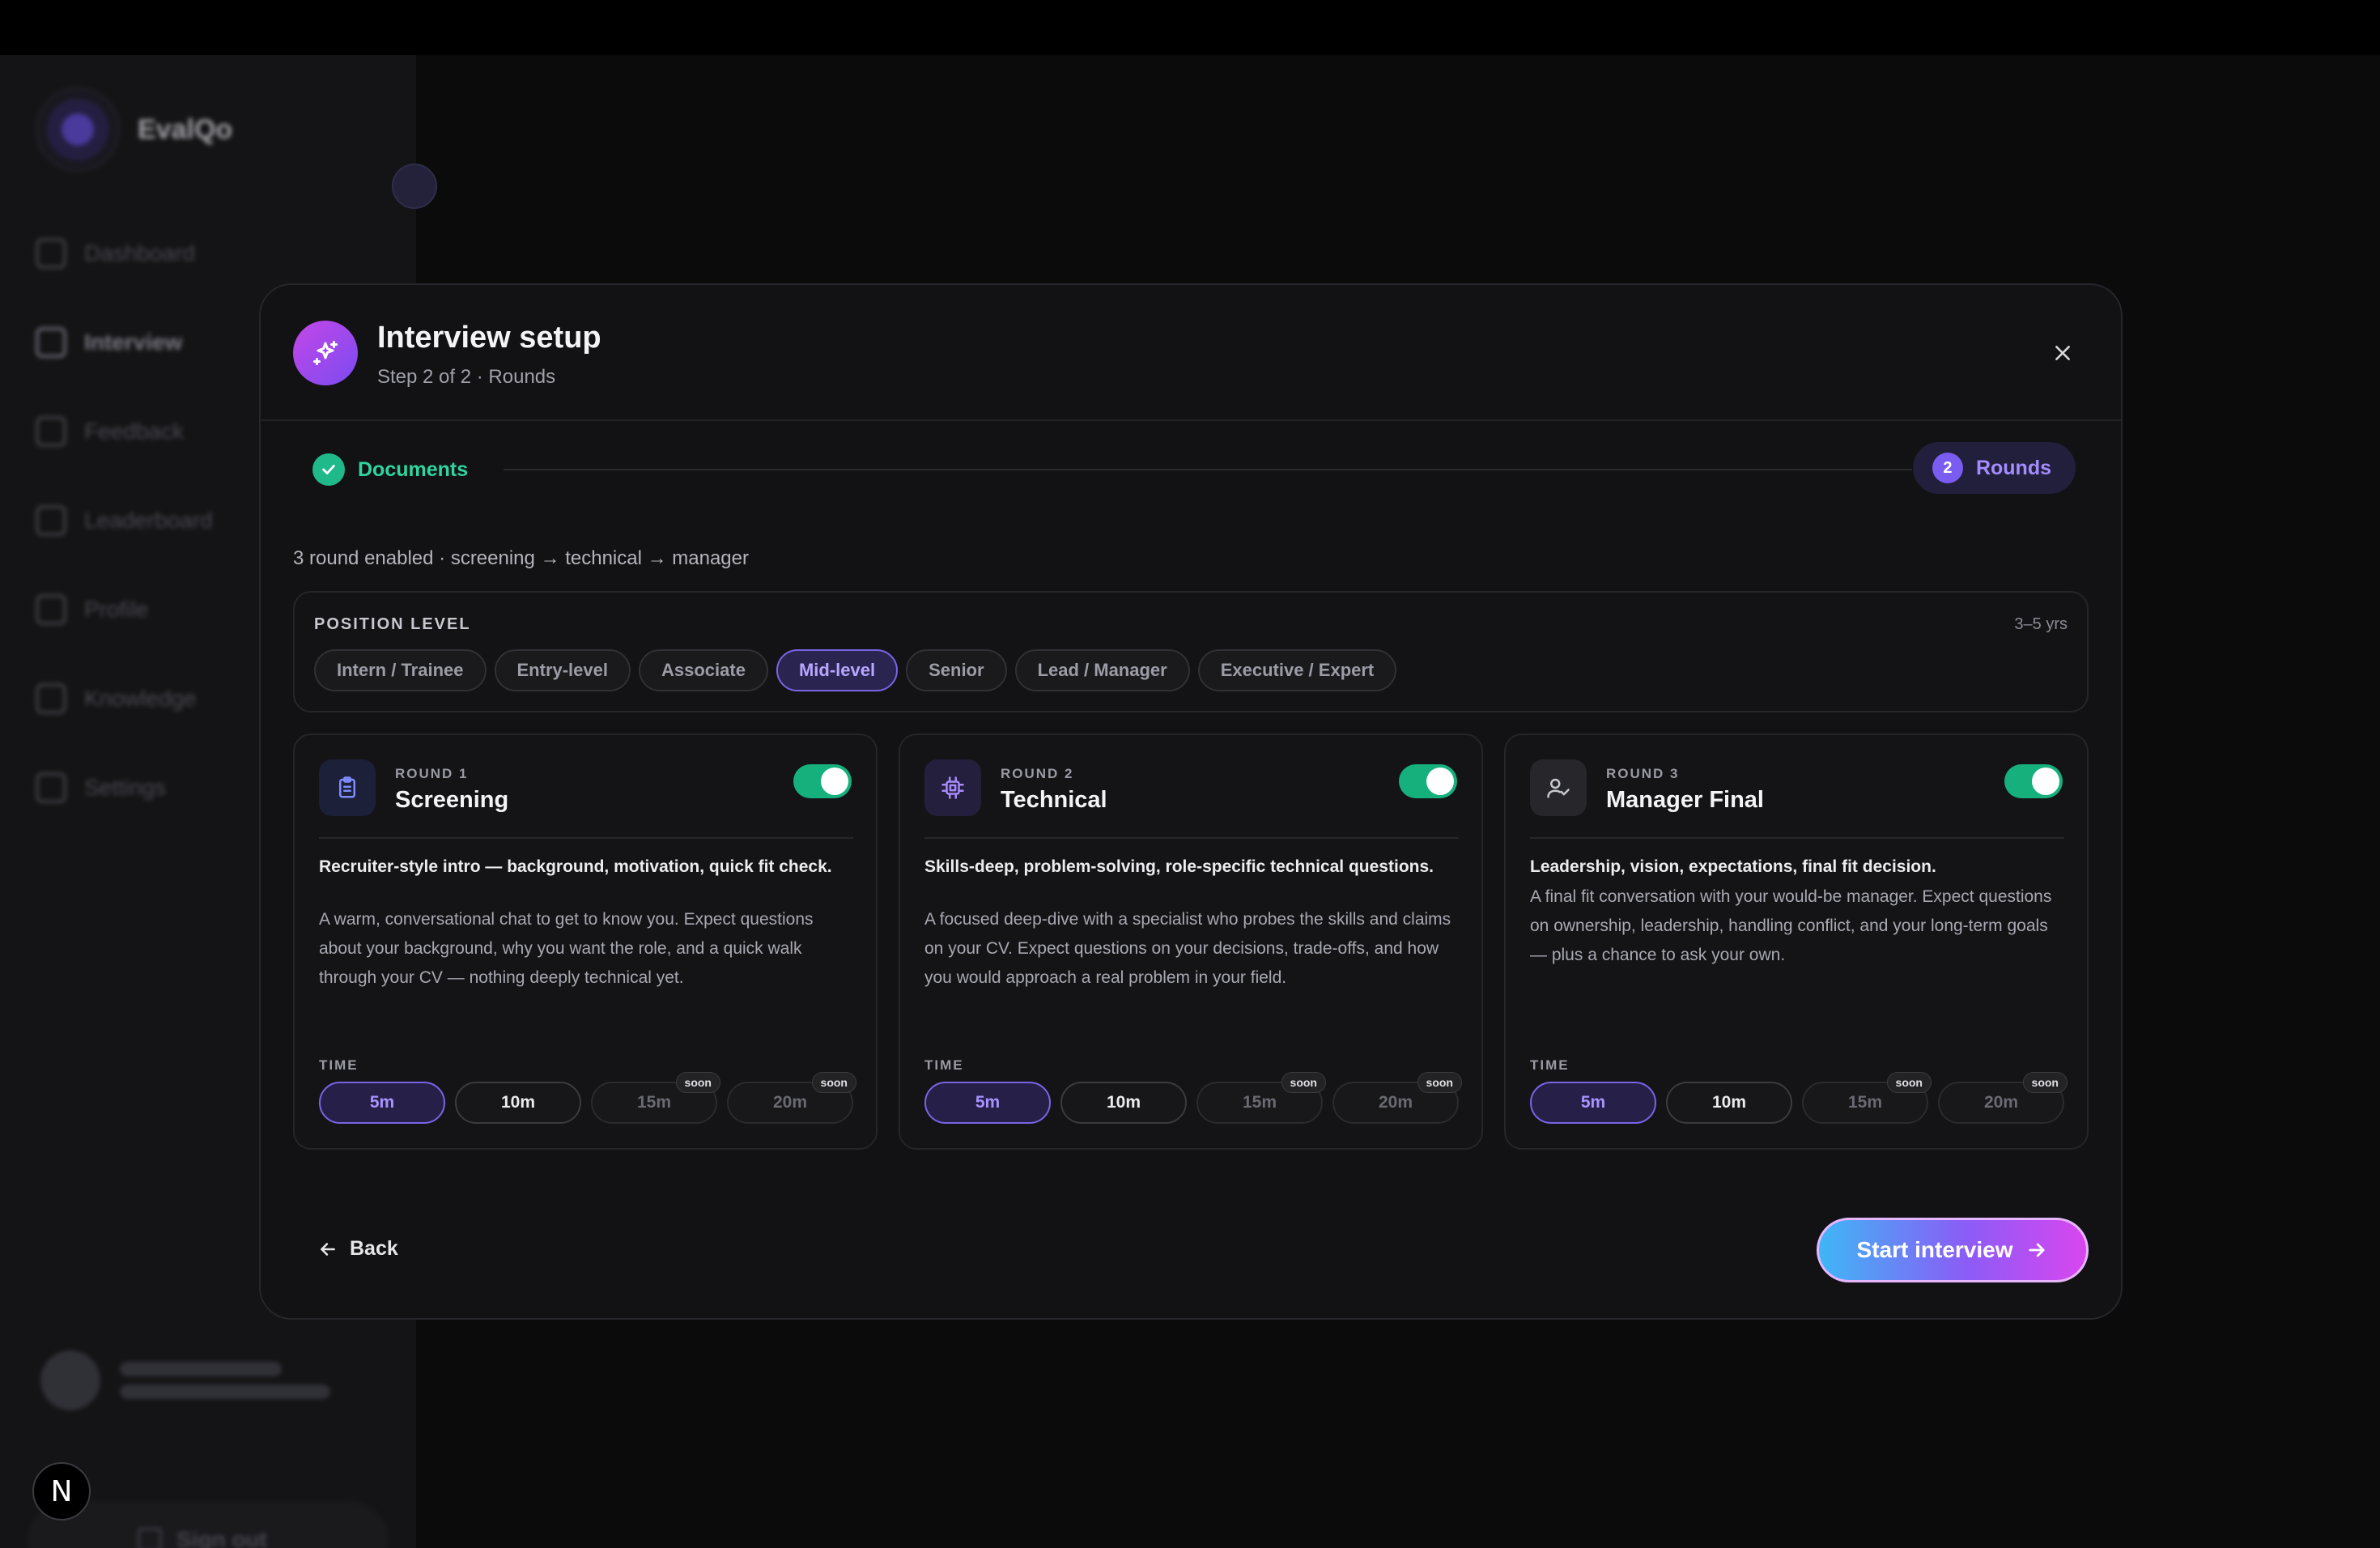  Describe the element at coordinates (1037, 773) in the screenshot. I see `round-number: ROUND 2` at that location.